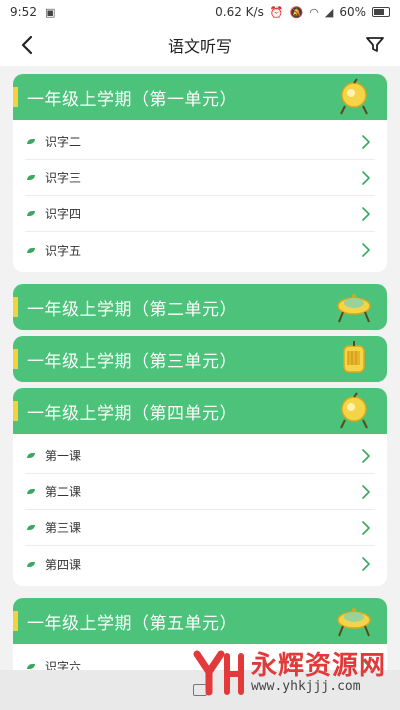  I want to click on lesson-label: 第四课, so click(63, 564).